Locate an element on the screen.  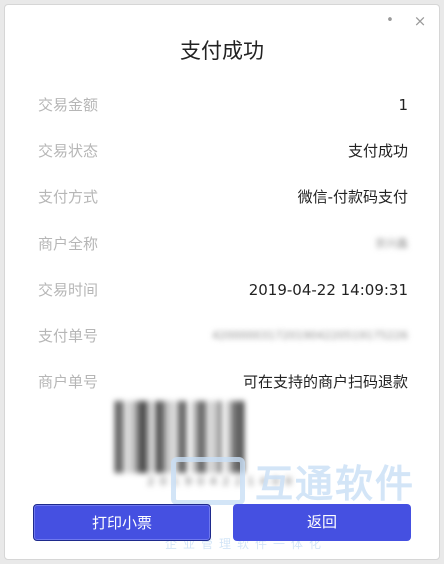
detail-value: 支付成功 is located at coordinates (377, 151).